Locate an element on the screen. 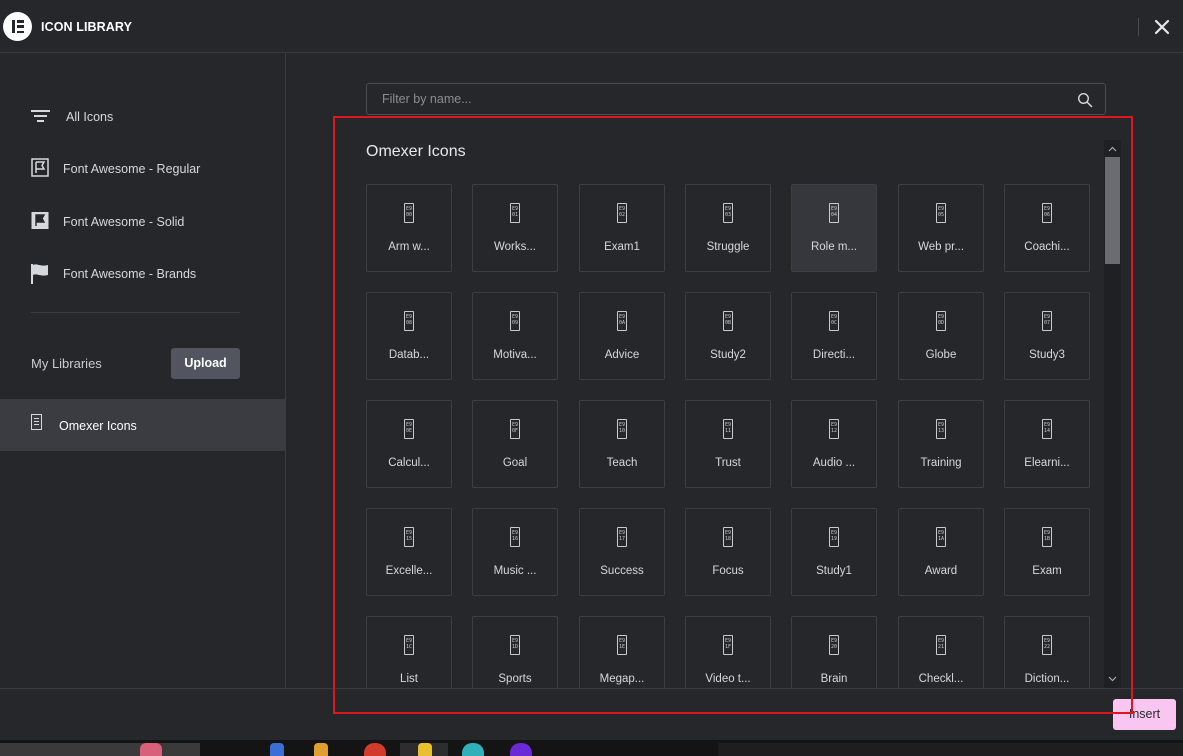 The image size is (1183, 756). icon-tile: E9 1B Exam is located at coordinates (1047, 552).